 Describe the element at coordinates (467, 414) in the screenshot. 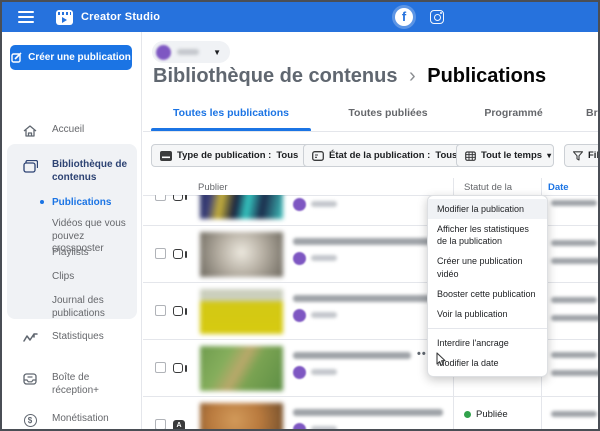

I see `published-status-dot-icon` at that location.